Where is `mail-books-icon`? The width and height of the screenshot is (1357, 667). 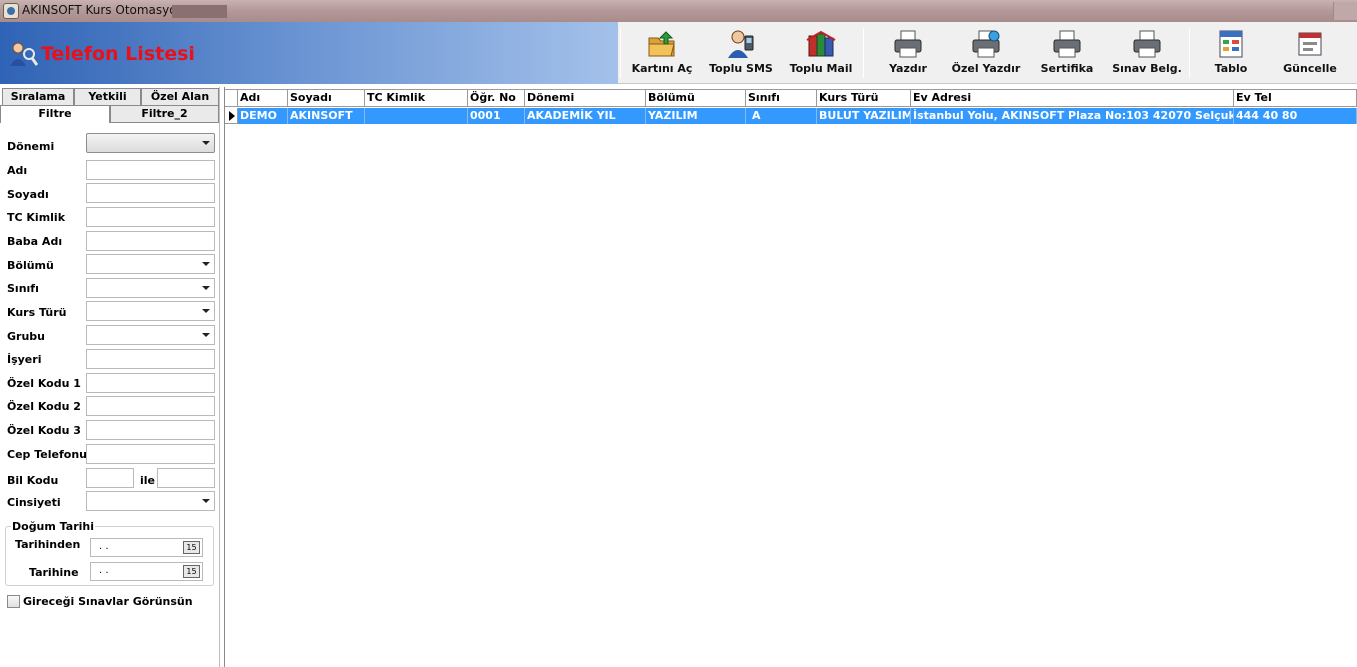 mail-books-icon is located at coordinates (821, 43).